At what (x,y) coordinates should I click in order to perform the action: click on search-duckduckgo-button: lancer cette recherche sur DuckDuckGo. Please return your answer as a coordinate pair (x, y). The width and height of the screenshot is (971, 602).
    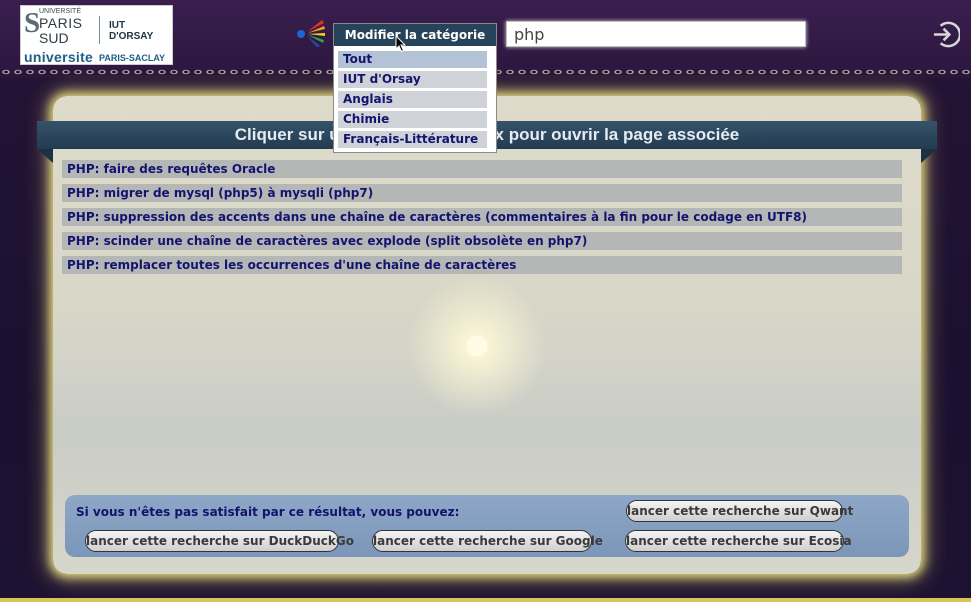
    Looking at the image, I should click on (219, 541).